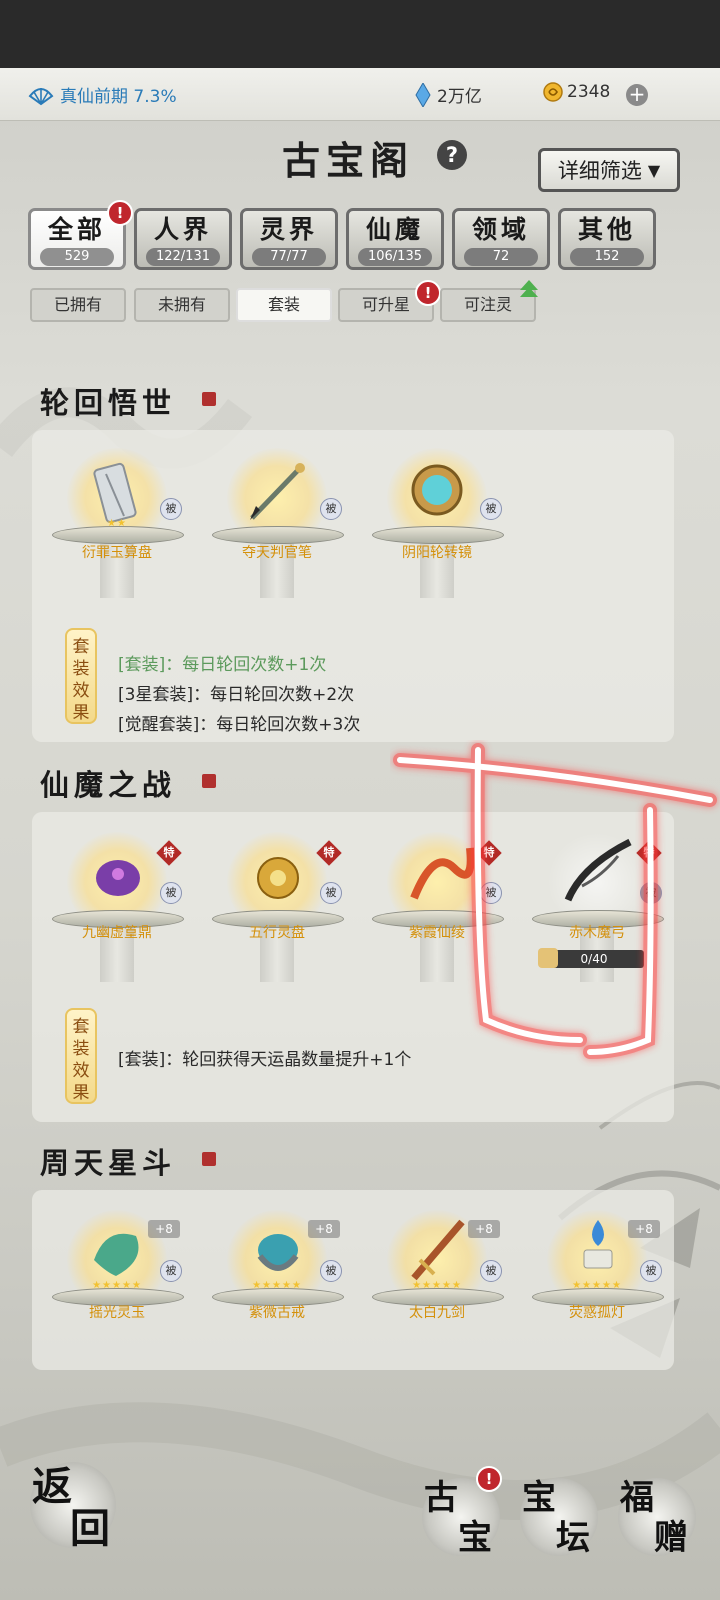 This screenshot has width=720, height=1600. What do you see at coordinates (108, 785) in the screenshot?
I see `section-title: 仙魔之战` at bounding box center [108, 785].